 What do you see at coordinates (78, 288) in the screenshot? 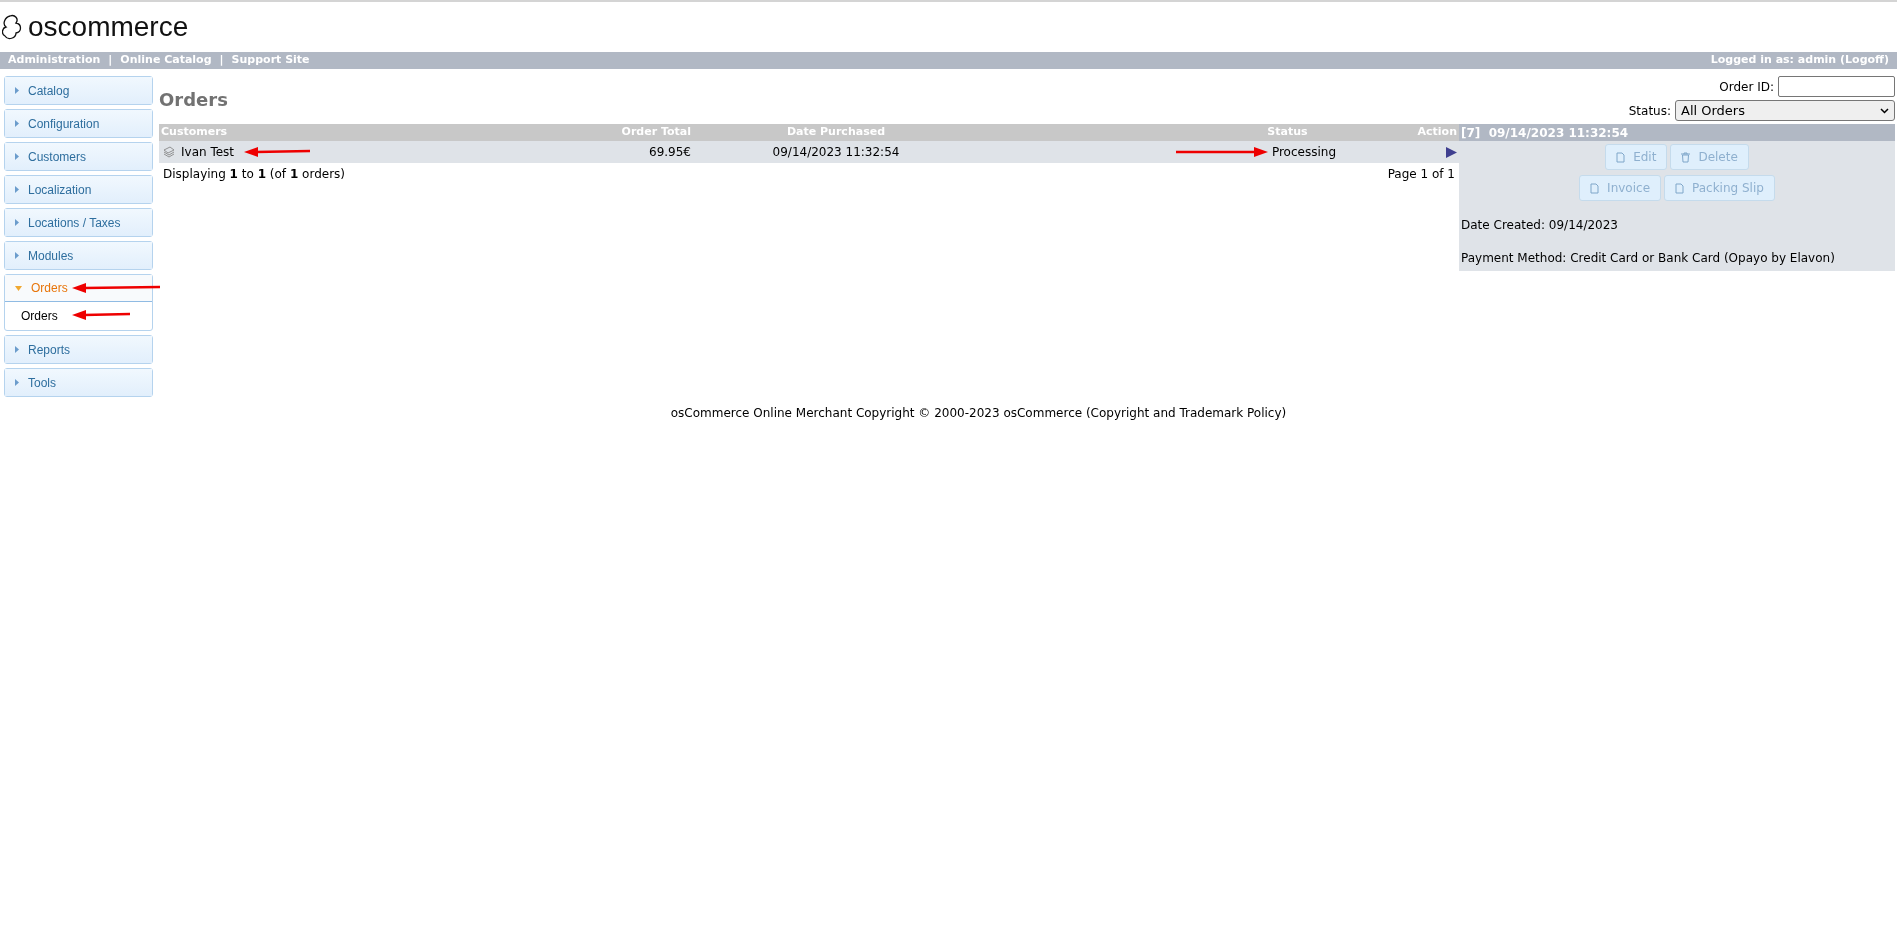
I see `menu-header: Orders` at bounding box center [78, 288].